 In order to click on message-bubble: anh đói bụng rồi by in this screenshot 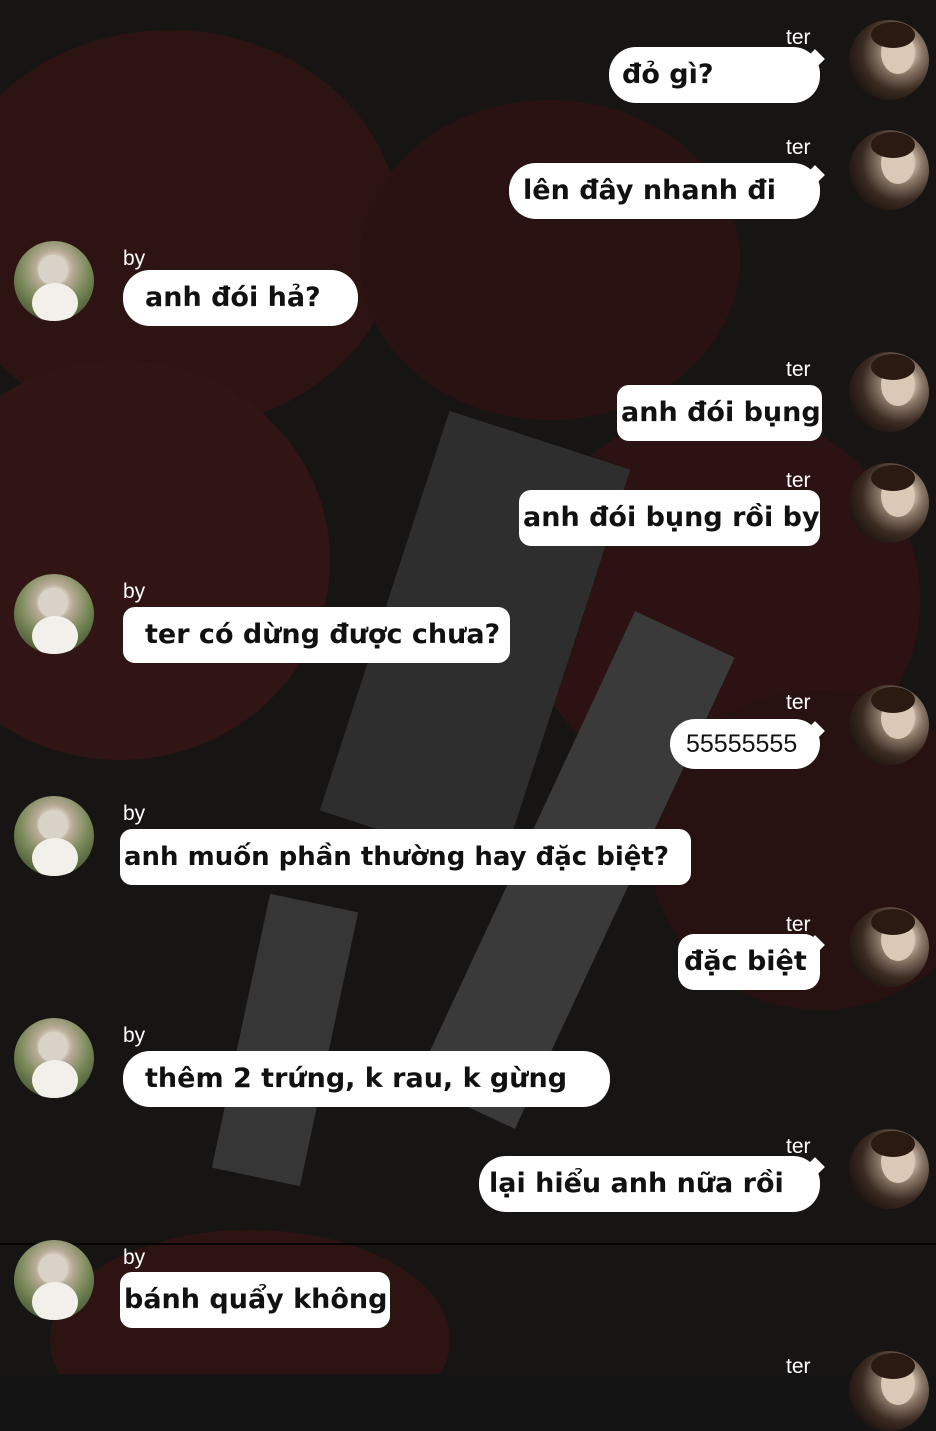, I will do `click(669, 518)`.